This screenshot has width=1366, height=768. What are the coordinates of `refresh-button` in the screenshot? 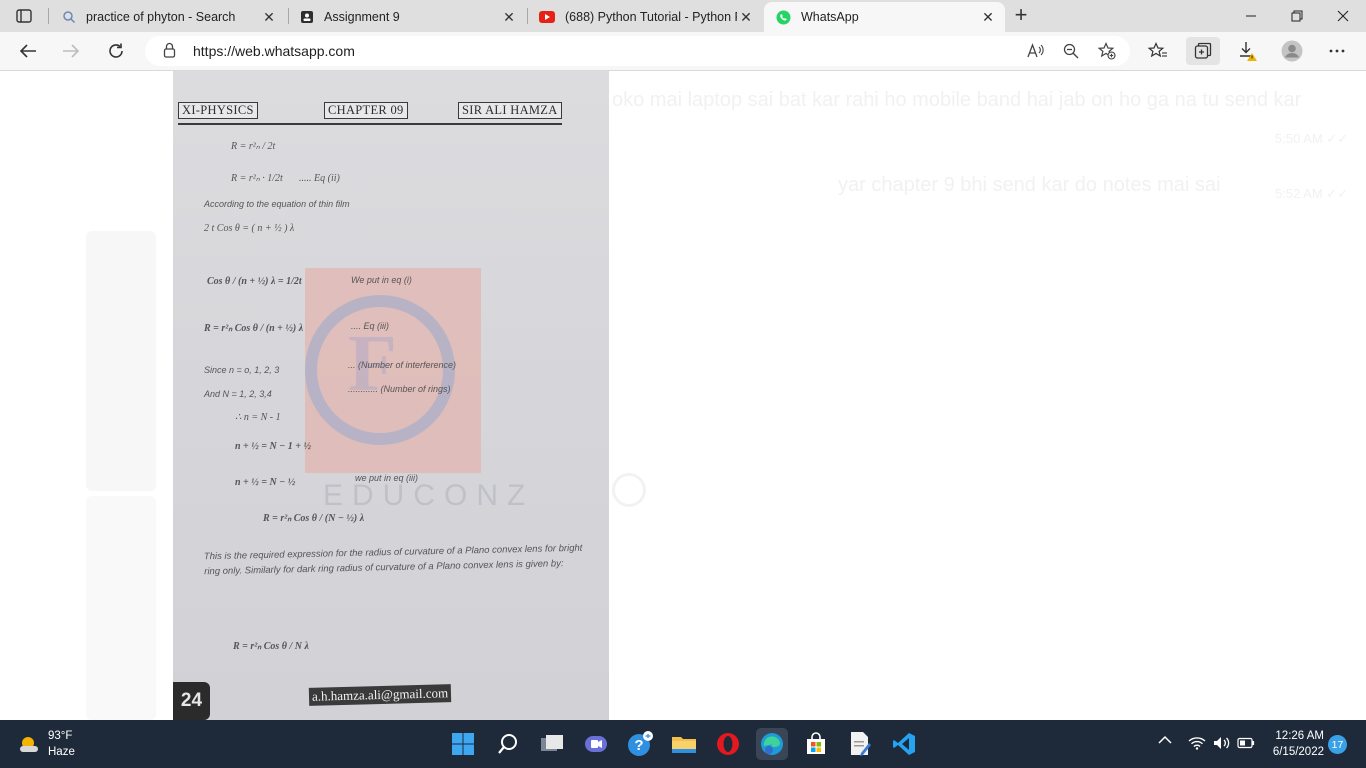 It's located at (116, 51).